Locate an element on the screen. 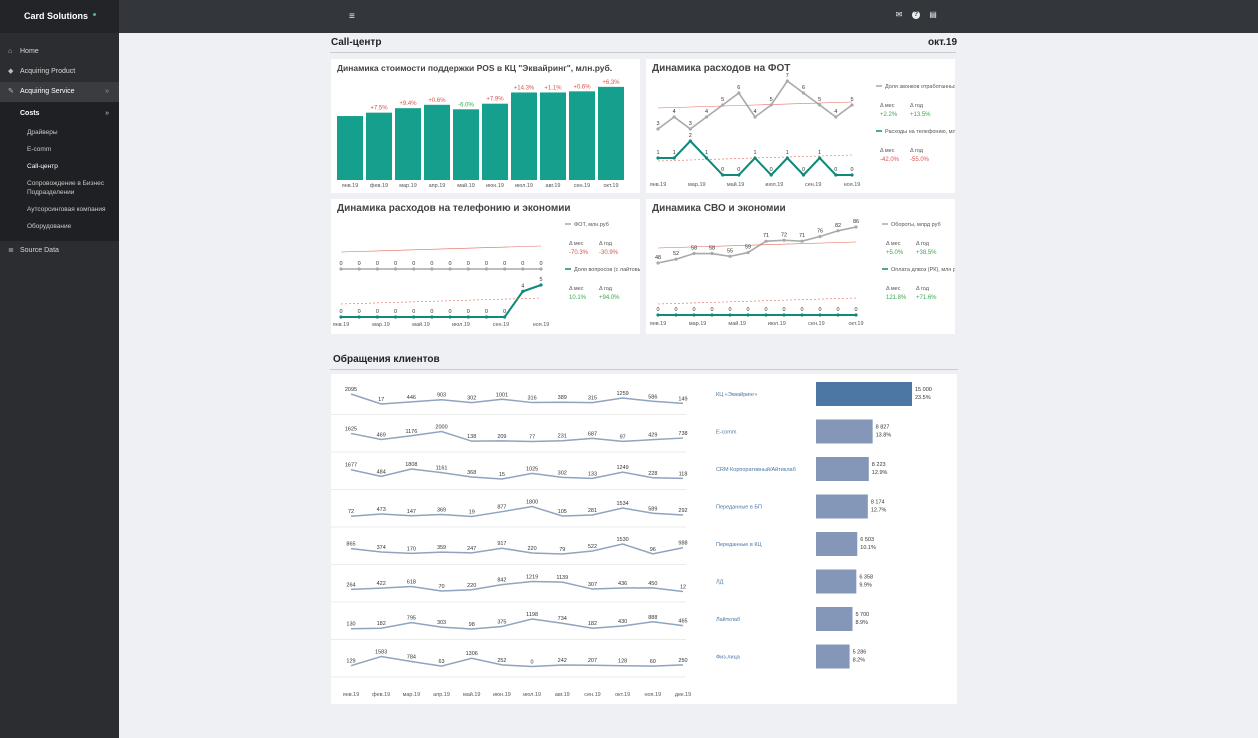 This screenshot has height=738, width=1258. bar-value-label: 8 827 is located at coordinates (883, 428).